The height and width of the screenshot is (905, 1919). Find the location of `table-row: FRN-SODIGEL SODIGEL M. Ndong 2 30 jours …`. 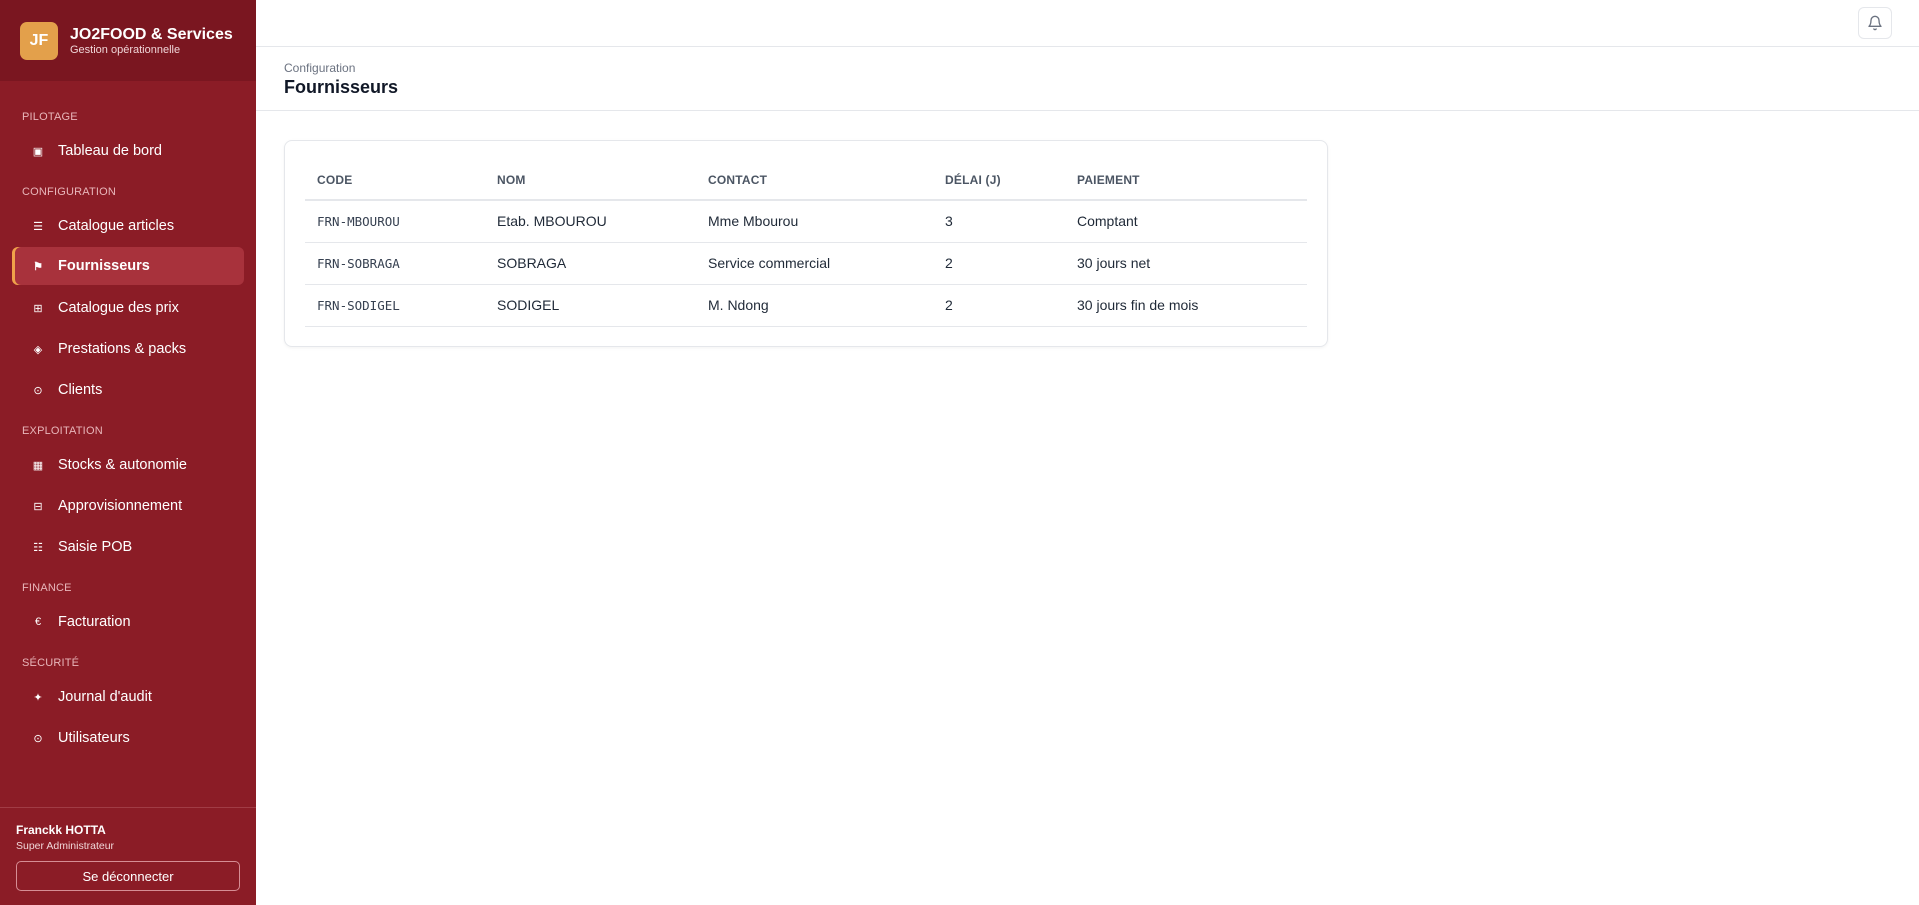

table-row: FRN-SODIGEL SODIGEL M. Ndong 2 30 jours … is located at coordinates (806, 305).